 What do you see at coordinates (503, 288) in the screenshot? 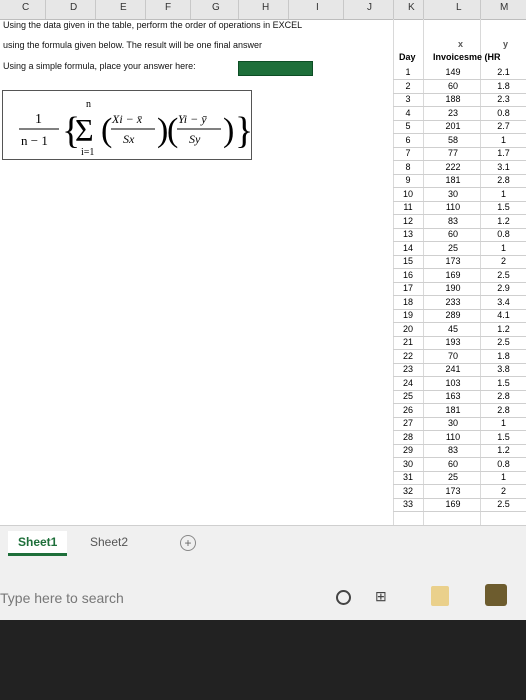
I see `cell-hours: 2.9` at bounding box center [503, 288].